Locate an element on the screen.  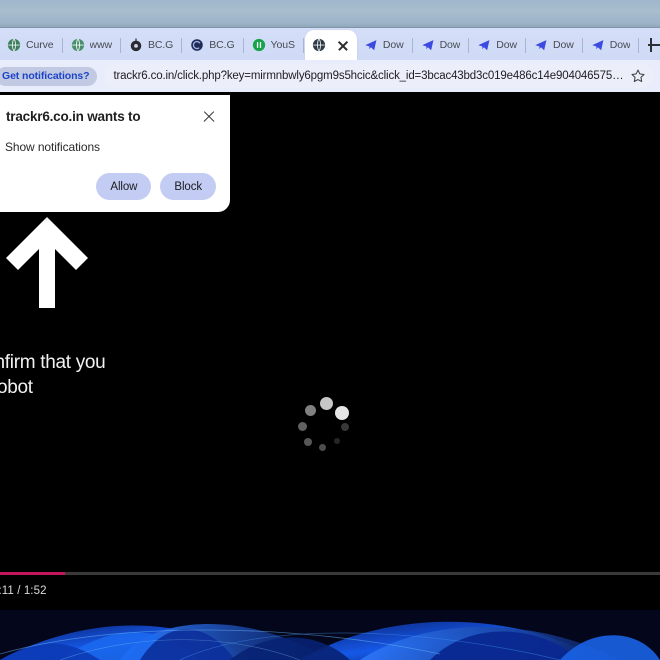
dark-spiral-icon is located at coordinates (197, 45).